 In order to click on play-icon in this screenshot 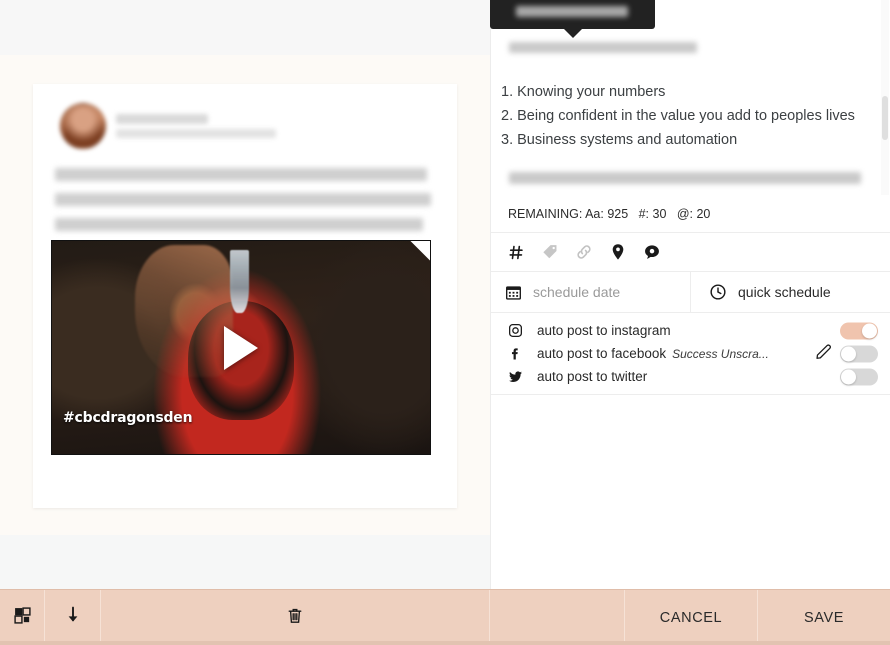, I will do `click(241, 347)`.